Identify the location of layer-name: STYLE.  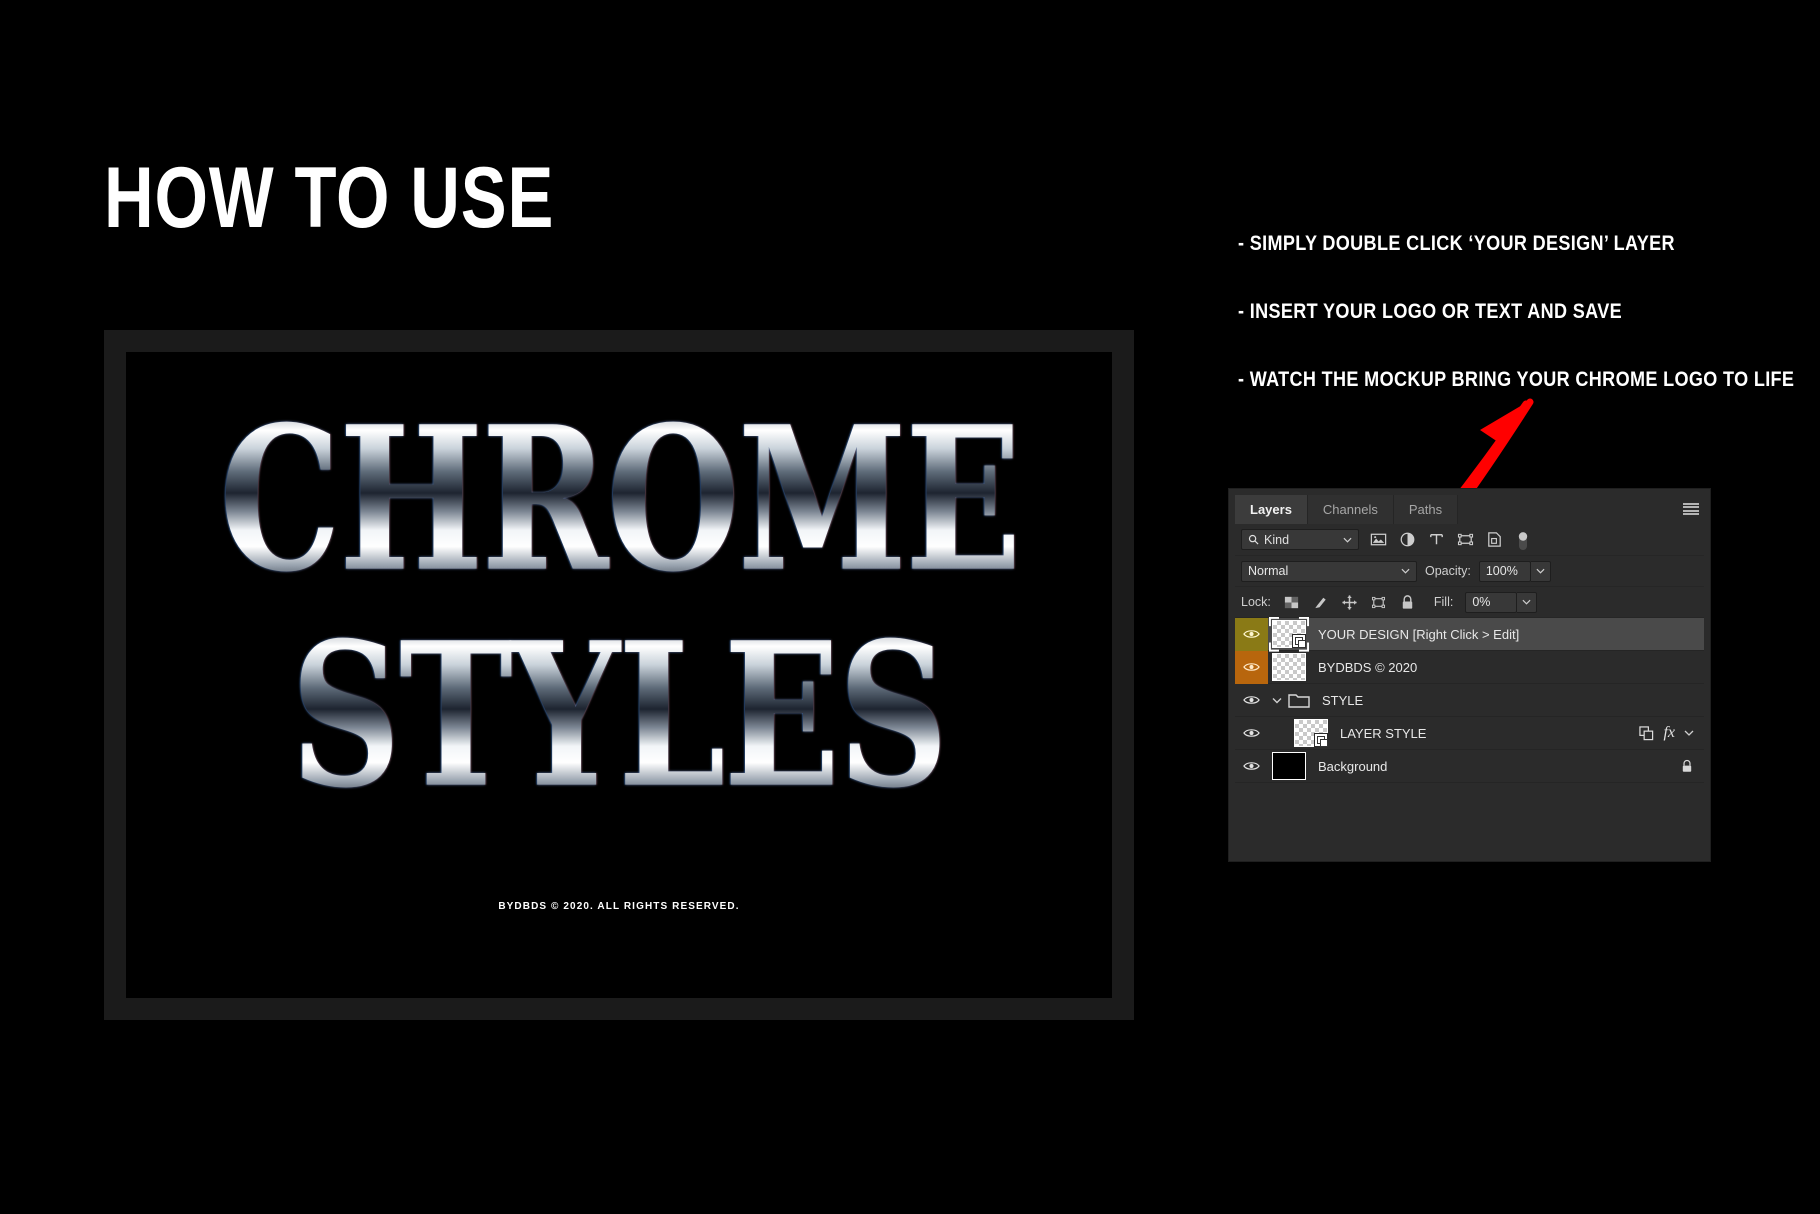
(1343, 700).